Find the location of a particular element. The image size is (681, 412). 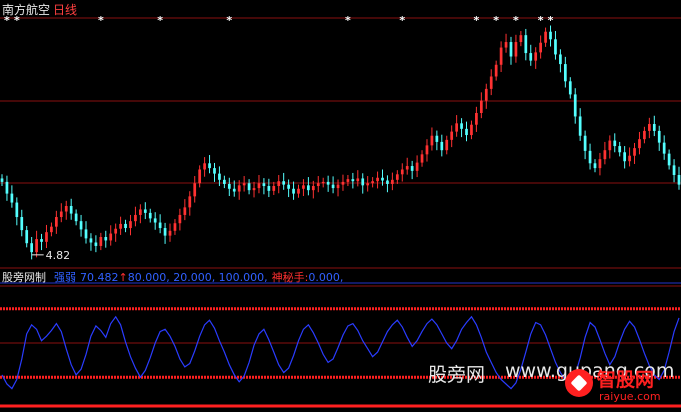

stock-name: 南方航空 is located at coordinates (26, 10).